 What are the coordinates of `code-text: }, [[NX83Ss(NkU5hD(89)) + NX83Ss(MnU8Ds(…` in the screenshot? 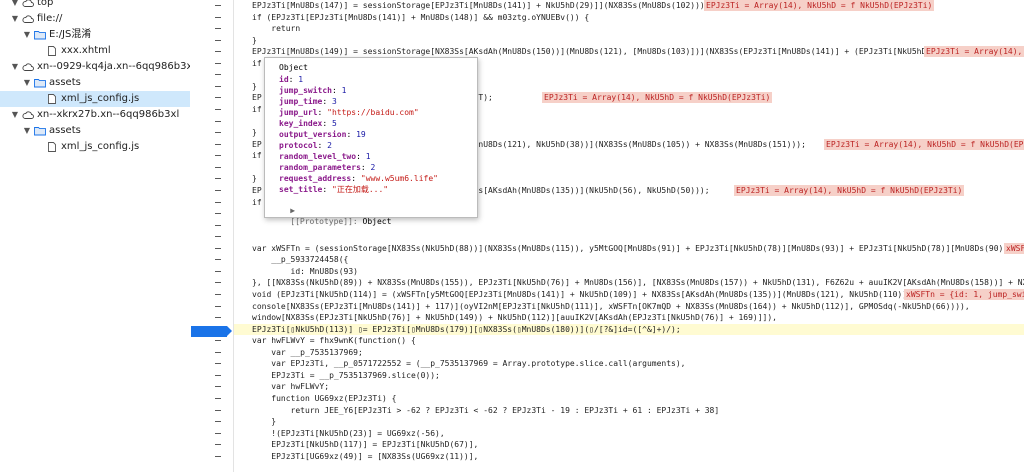 It's located at (638, 282).